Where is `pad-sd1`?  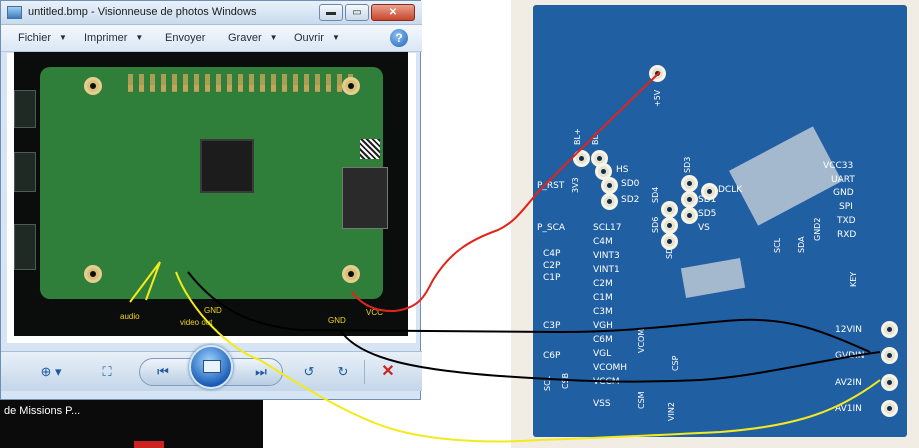 pad-sd1 is located at coordinates (689, 199).